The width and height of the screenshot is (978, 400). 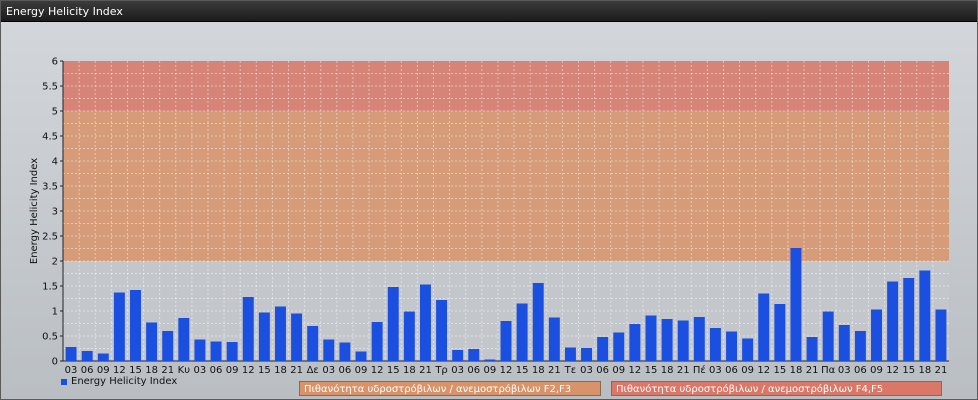 What do you see at coordinates (184, 370) in the screenshot?
I see `x-tick-label: Κυ` at bounding box center [184, 370].